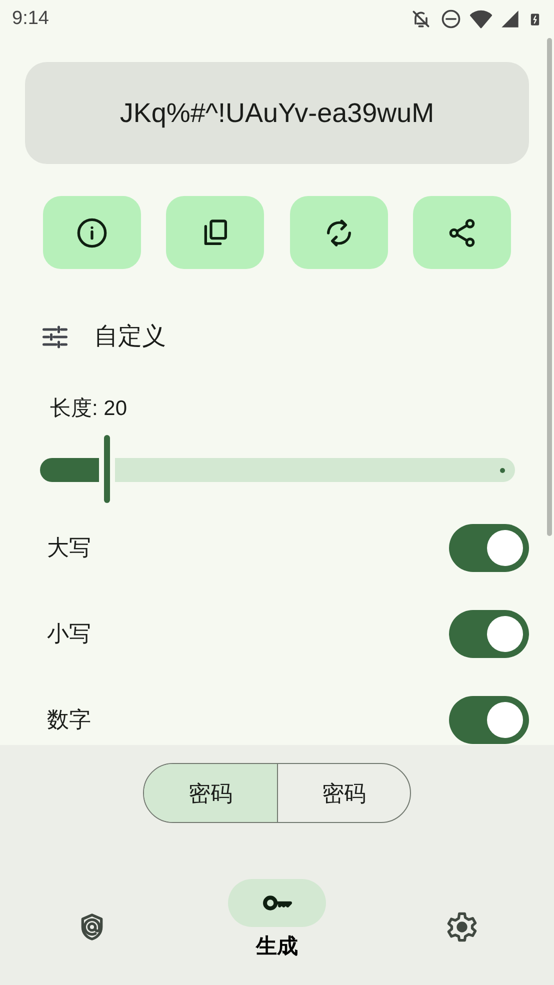 This screenshot has height=985, width=554. Describe the element at coordinates (481, 19) in the screenshot. I see `wifi-icon` at that location.